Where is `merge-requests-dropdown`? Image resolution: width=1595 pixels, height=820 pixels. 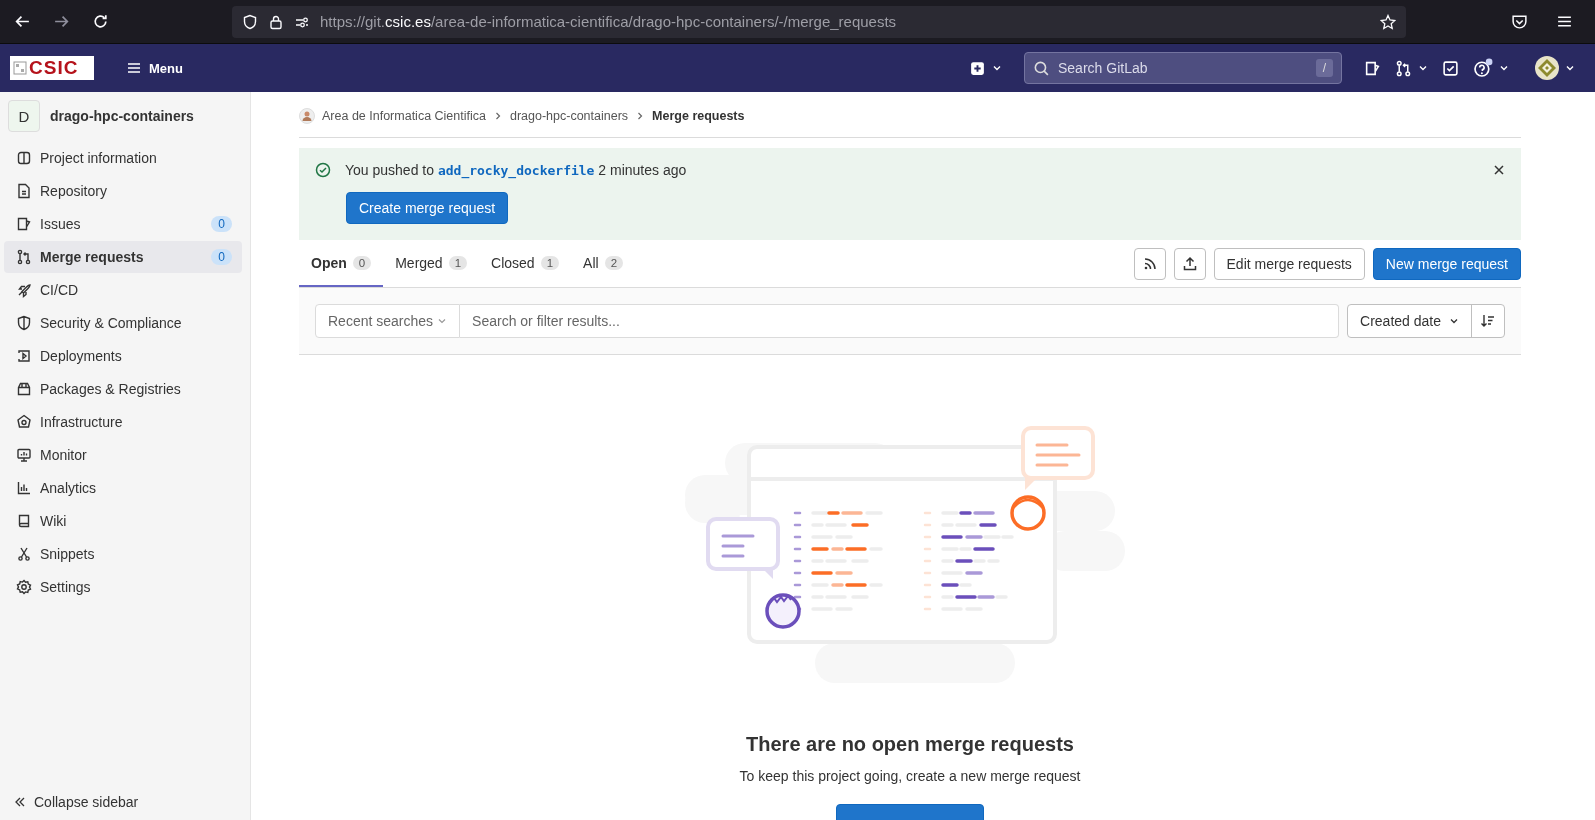
merge-requests-dropdown is located at coordinates (1411, 68).